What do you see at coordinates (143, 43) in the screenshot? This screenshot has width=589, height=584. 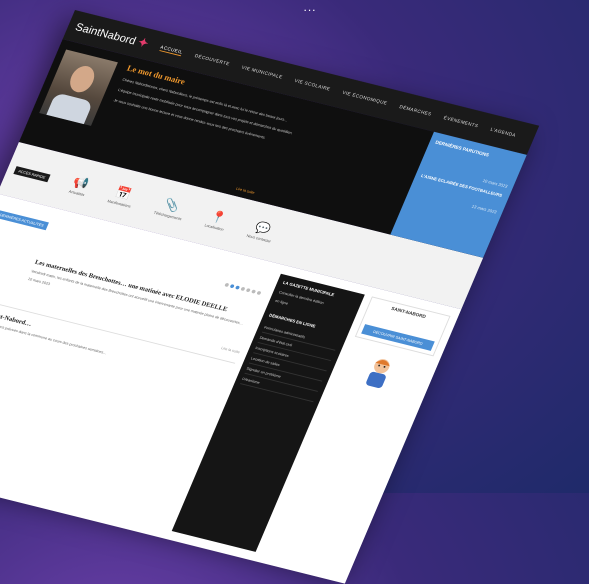 I see `logo-star-icon: ✦` at bounding box center [143, 43].